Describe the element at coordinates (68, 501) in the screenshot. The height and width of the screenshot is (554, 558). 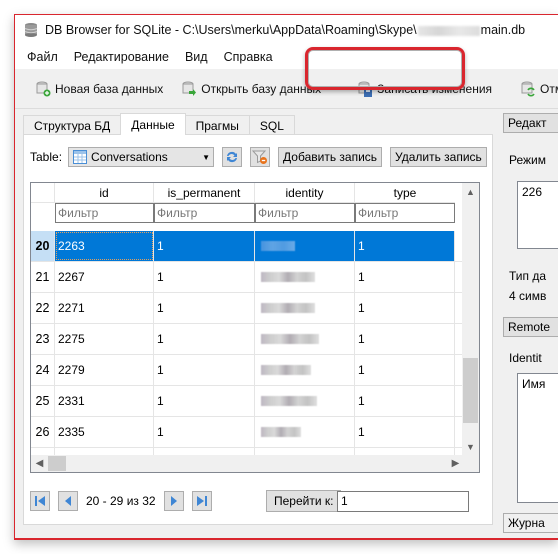
I see `previous-page-button` at that location.